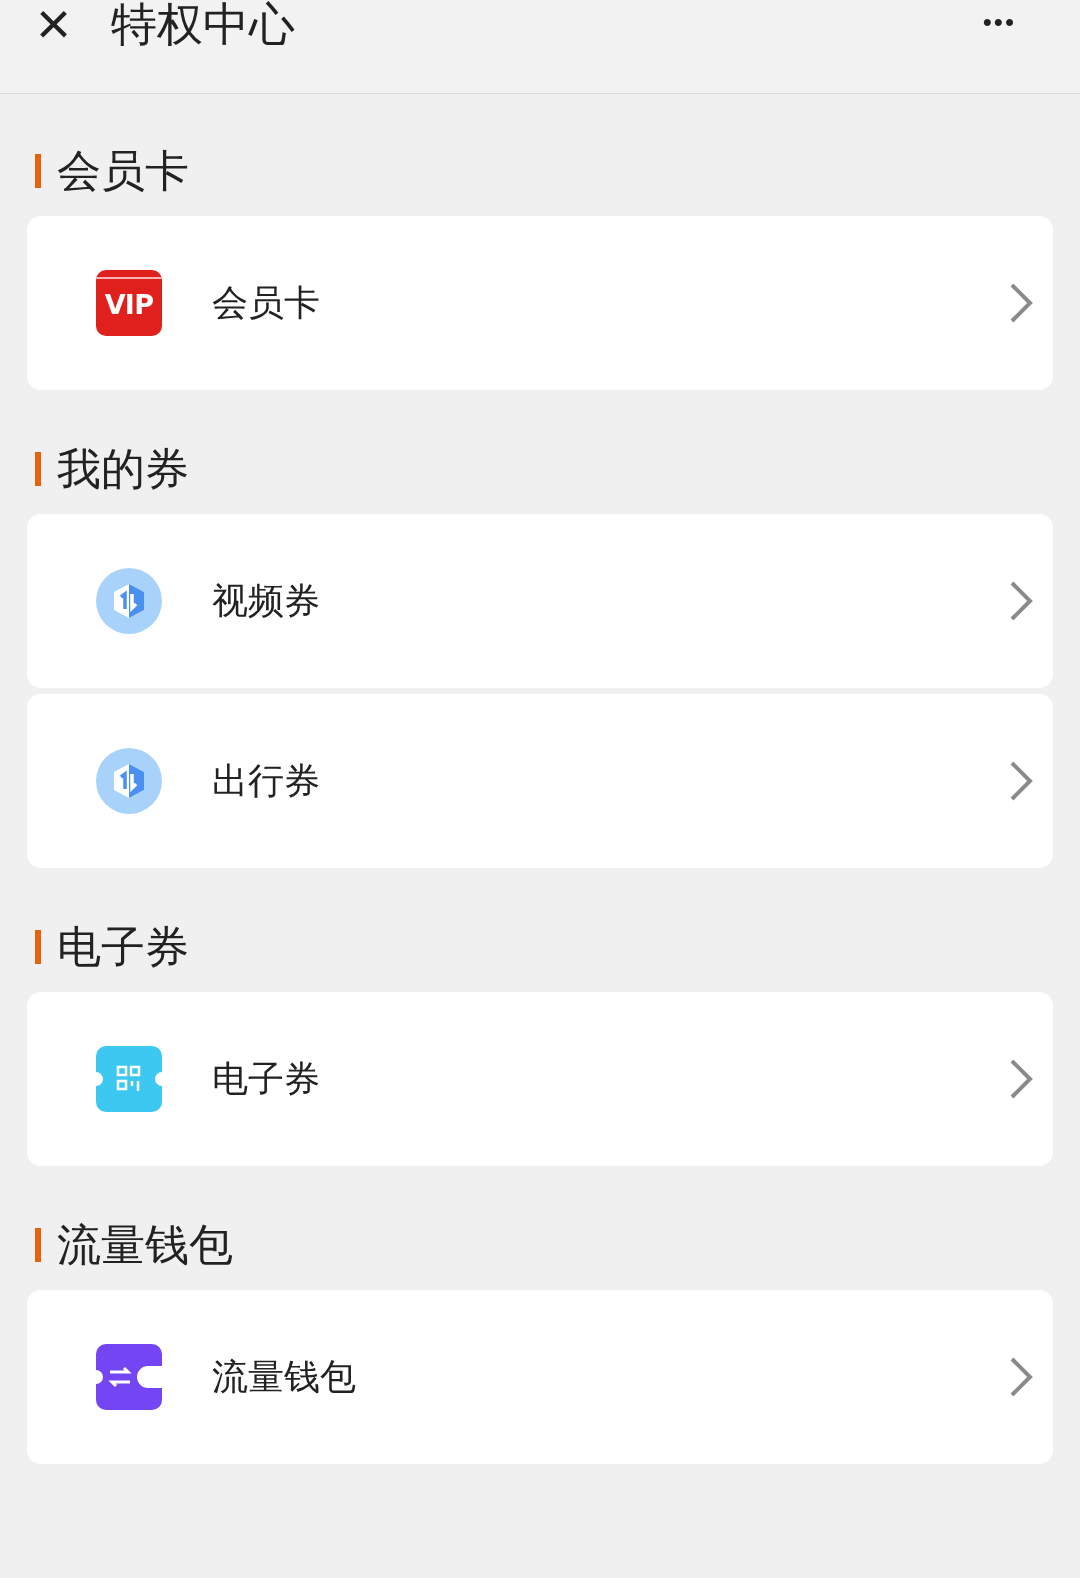  What do you see at coordinates (266, 601) in the screenshot?
I see `item-label: 视频券` at bounding box center [266, 601].